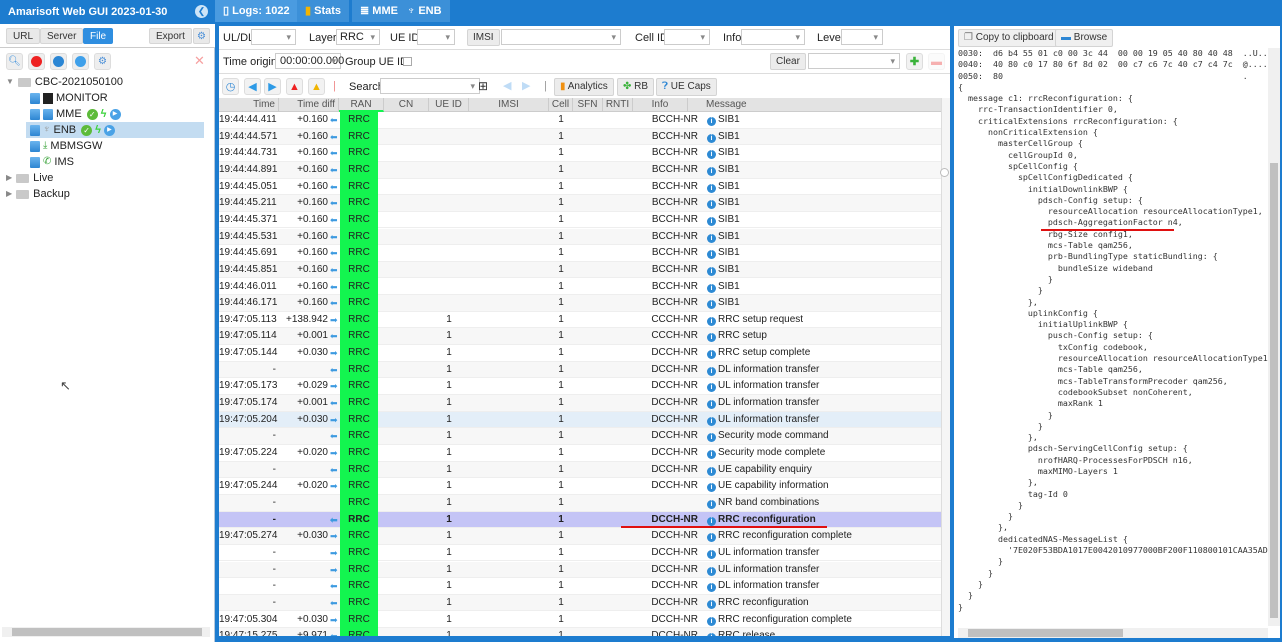  What do you see at coordinates (58, 61) in the screenshot?
I see `refresh-icon` at bounding box center [58, 61].